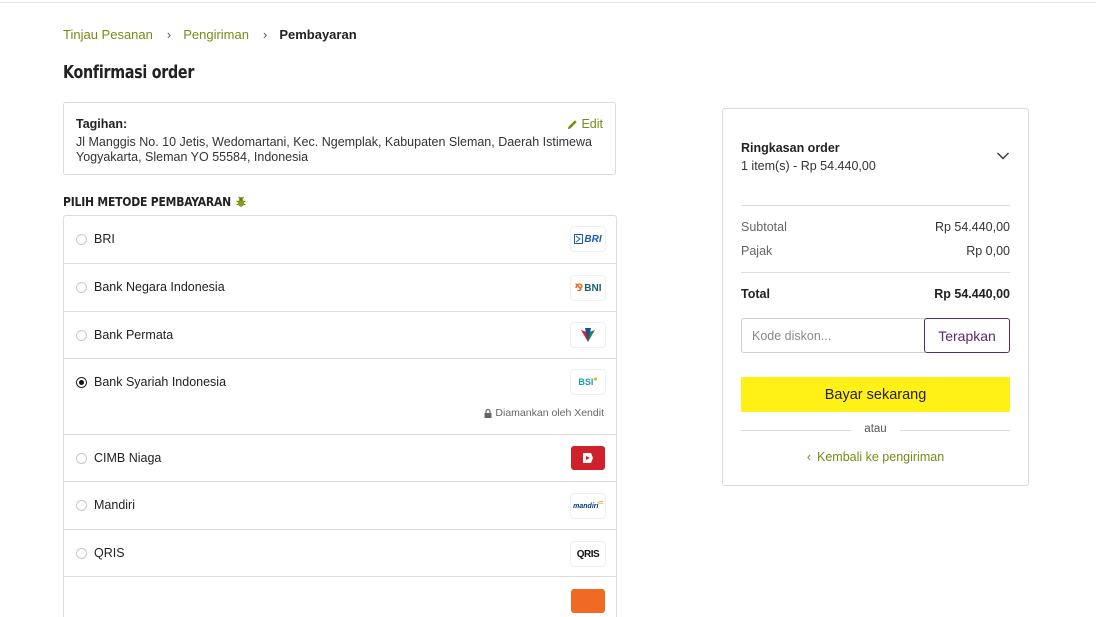 Image resolution: width=1096 pixels, height=617 pixels. What do you see at coordinates (808, 166) in the screenshot?
I see `summary-item-count: 1 item(s) - Rp 54.440,00` at bounding box center [808, 166].